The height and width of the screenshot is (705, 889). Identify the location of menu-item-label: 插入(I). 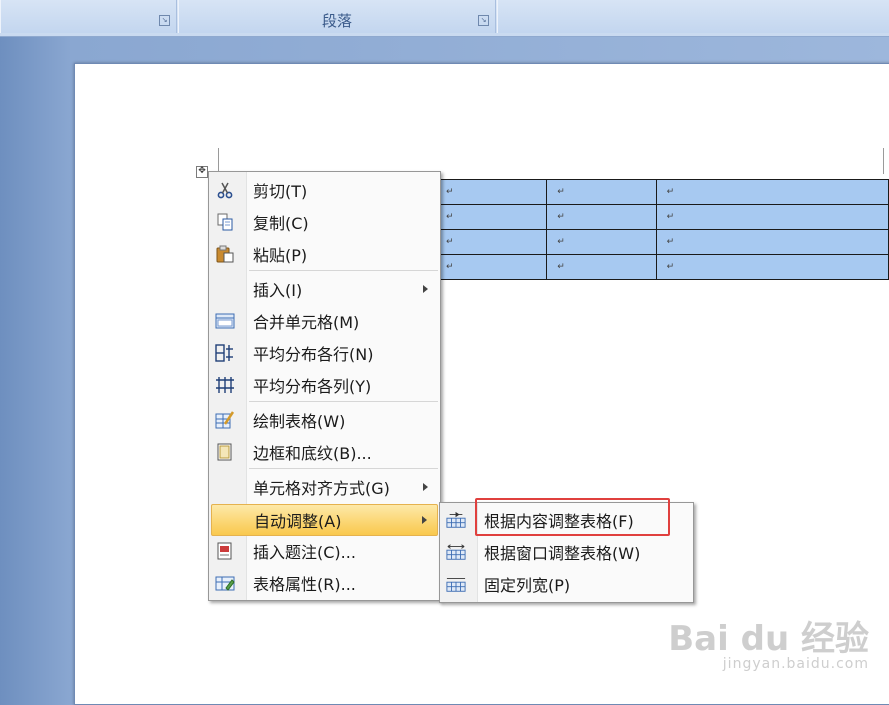
(278, 290).